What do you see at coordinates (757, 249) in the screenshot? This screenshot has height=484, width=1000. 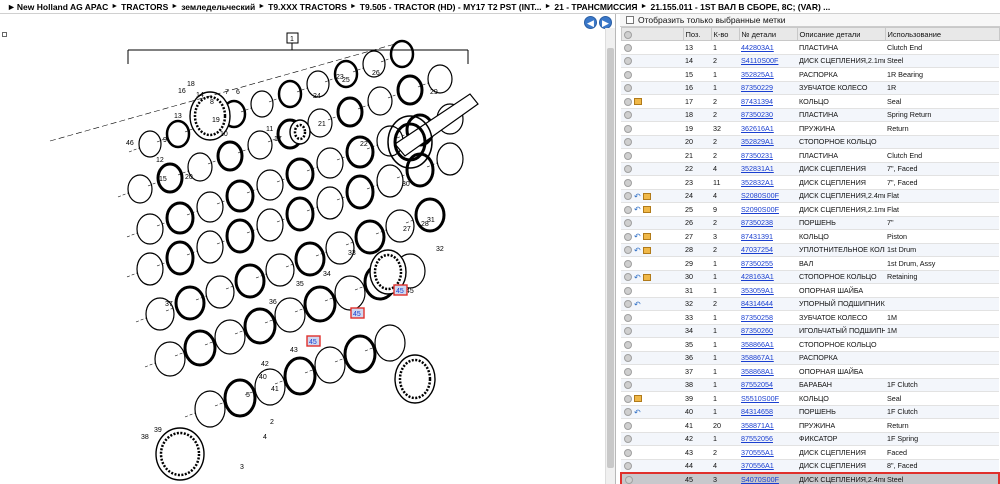 I see `part-number-text: 47037254` at bounding box center [757, 249].